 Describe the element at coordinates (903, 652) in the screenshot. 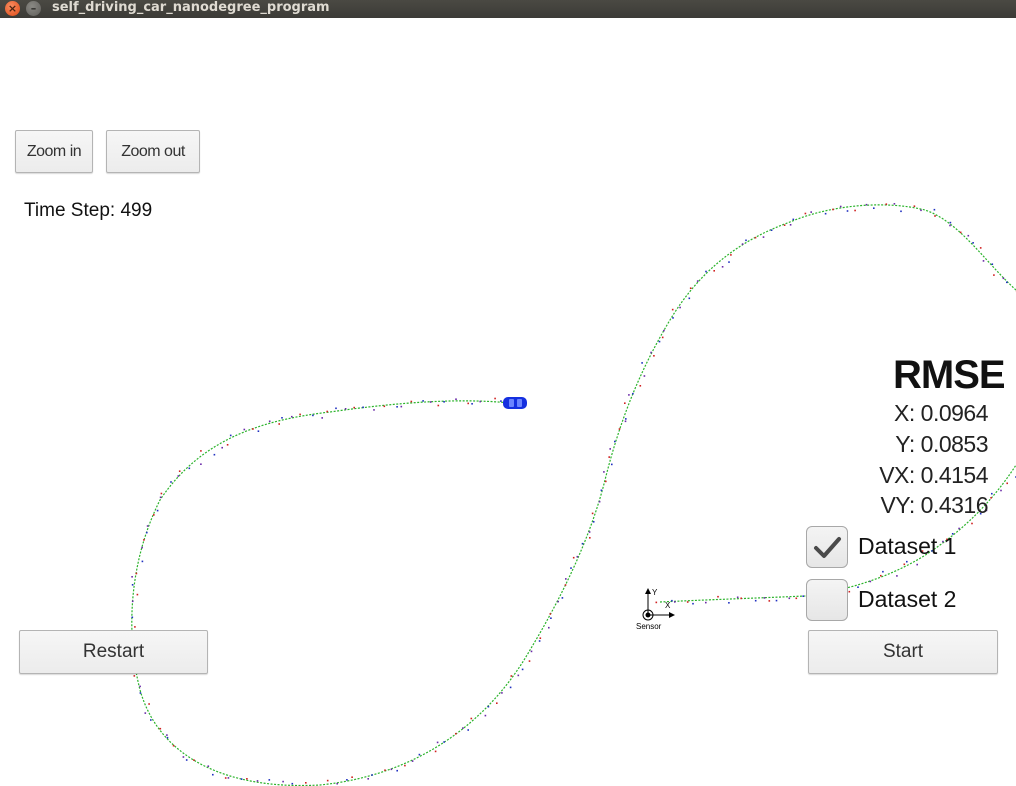

I see `start-button: Start` at that location.